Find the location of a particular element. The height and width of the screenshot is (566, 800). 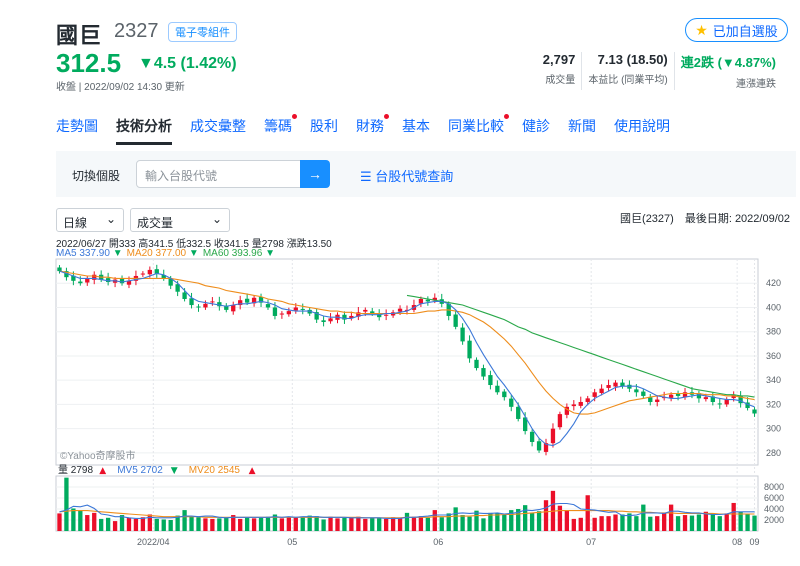

volume-legend-text: MV20 2545 is located at coordinates (215, 470).